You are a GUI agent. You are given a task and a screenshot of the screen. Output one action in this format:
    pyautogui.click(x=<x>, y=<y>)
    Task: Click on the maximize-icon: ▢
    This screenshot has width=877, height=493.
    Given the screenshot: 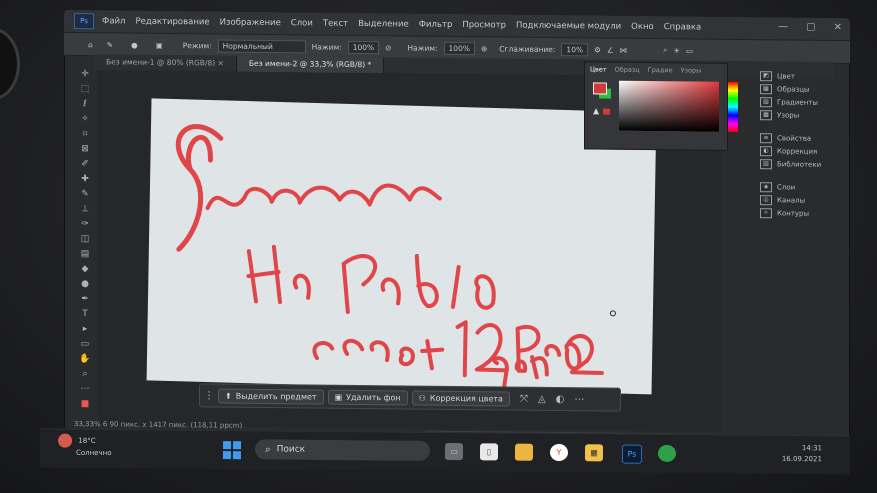 What is the action you would take?
    pyautogui.click(x=810, y=27)
    